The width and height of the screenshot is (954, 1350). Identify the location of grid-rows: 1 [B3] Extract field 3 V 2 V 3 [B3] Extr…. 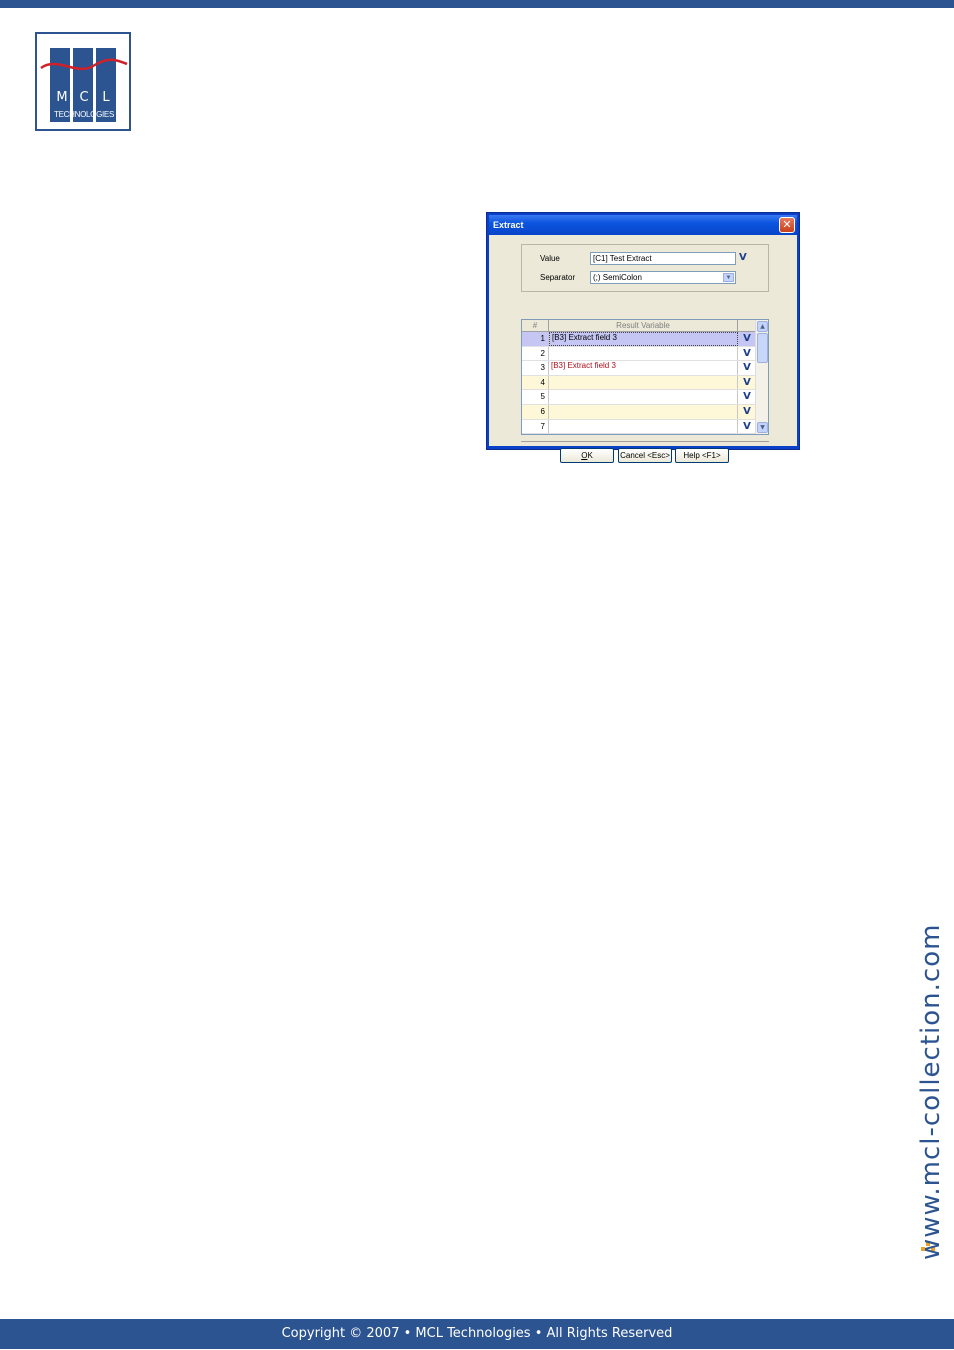
(639, 383).